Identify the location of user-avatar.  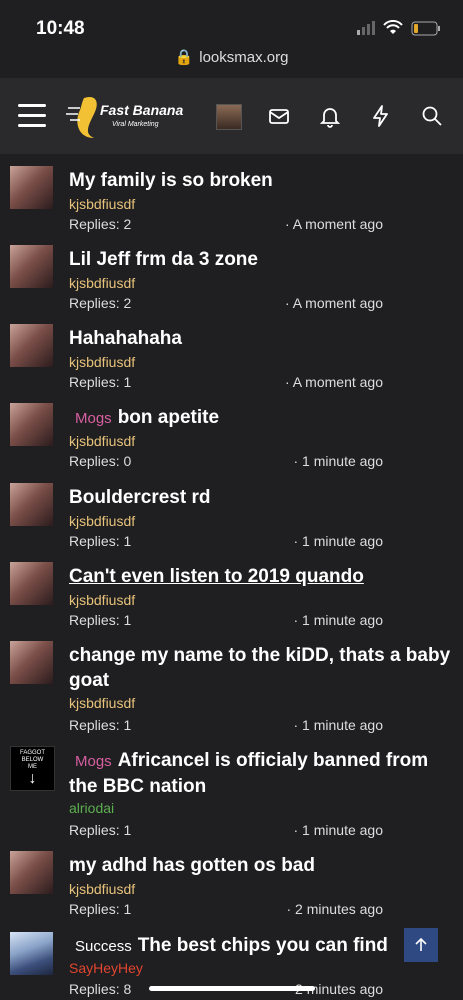
(229, 117).